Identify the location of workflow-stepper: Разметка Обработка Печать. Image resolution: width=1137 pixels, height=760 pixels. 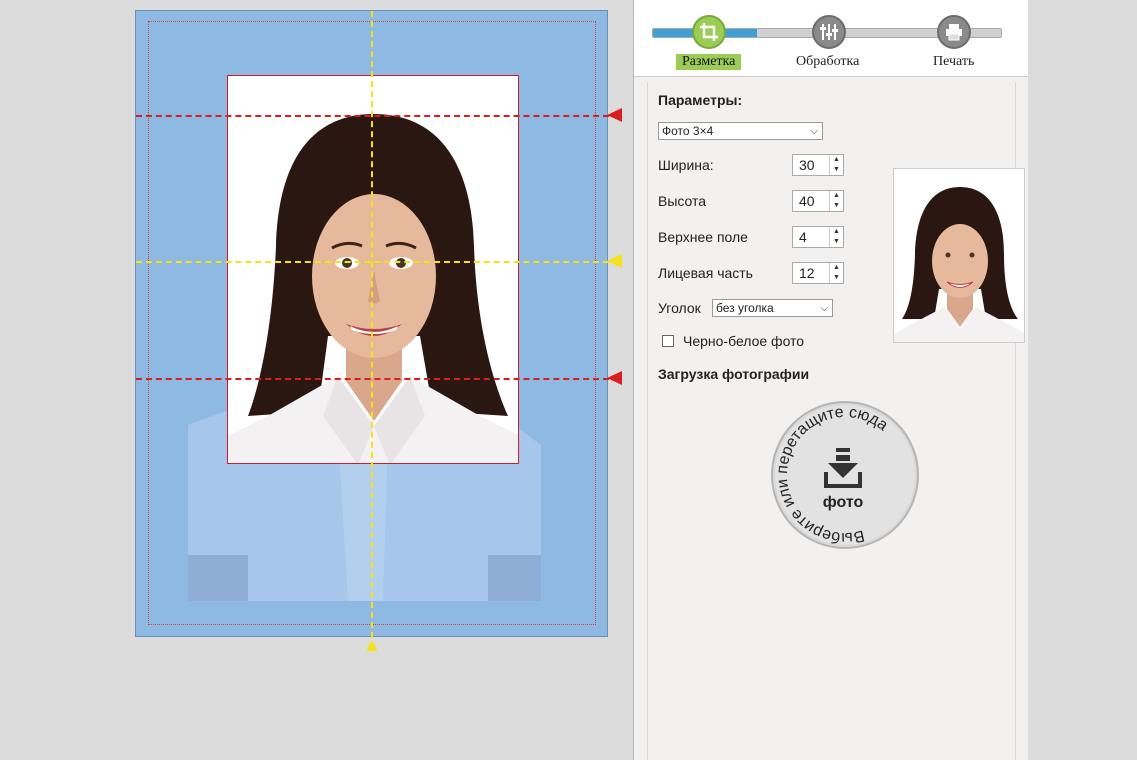
(831, 38).